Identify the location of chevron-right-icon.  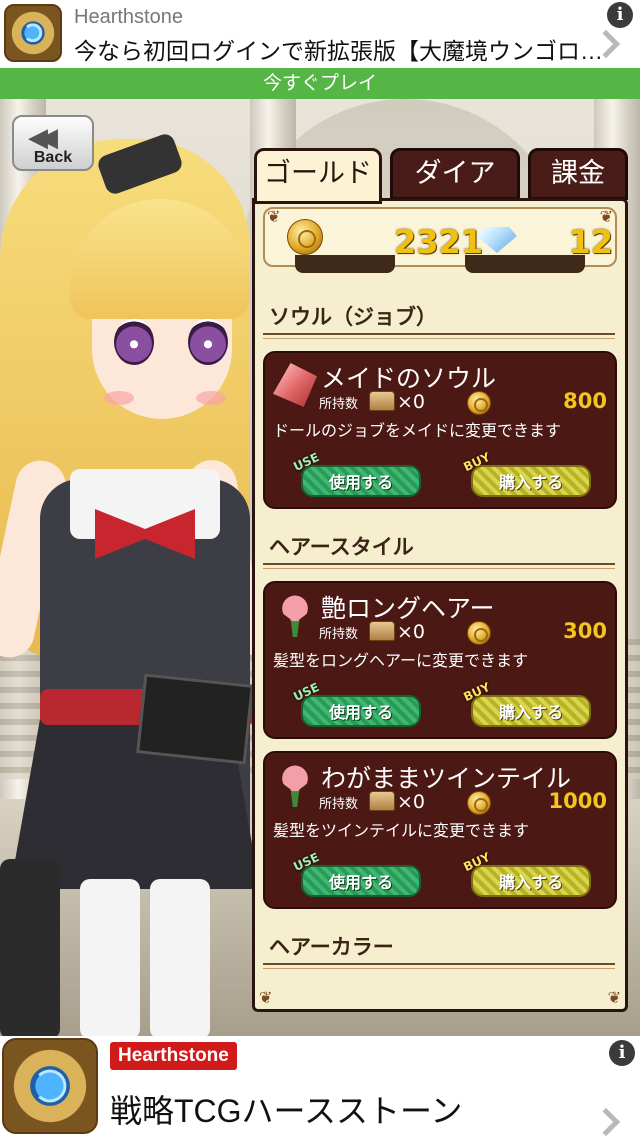
(606, 1121).